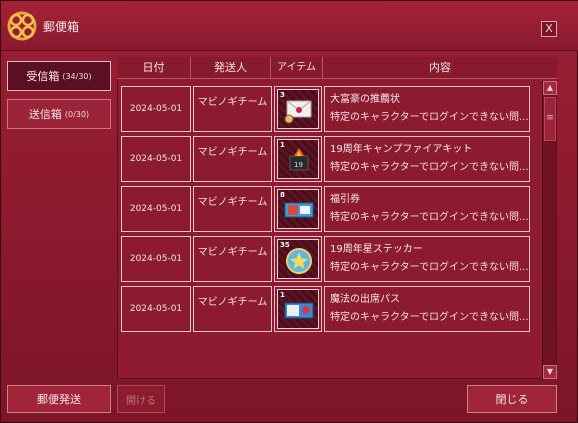 The height and width of the screenshot is (423, 578). I want to click on item-slot: 8, so click(298, 209).